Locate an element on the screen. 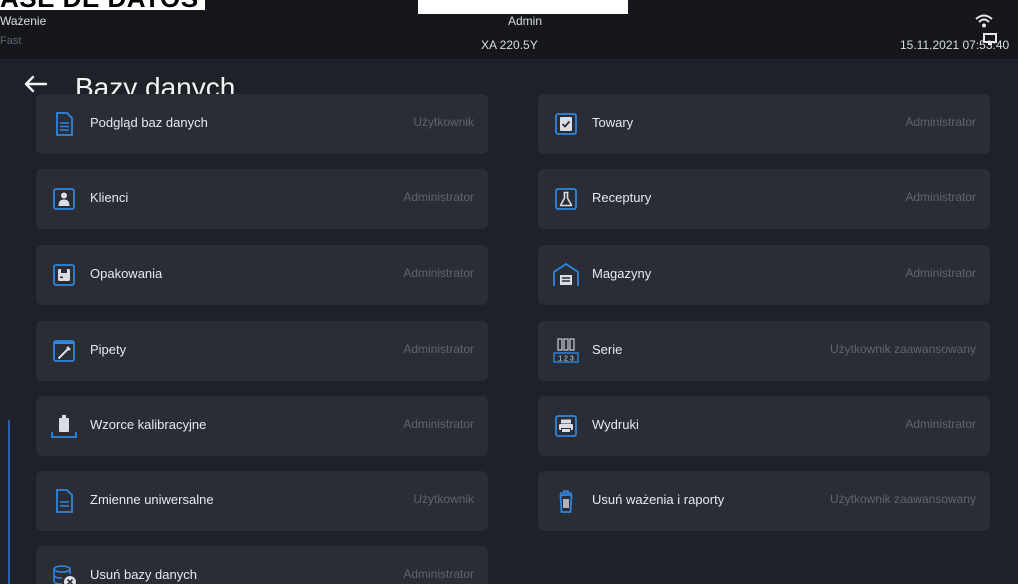 The image size is (1018, 584). tile-universal-variables: Zmienne uniwersalne Użytkownik is located at coordinates (262, 501).